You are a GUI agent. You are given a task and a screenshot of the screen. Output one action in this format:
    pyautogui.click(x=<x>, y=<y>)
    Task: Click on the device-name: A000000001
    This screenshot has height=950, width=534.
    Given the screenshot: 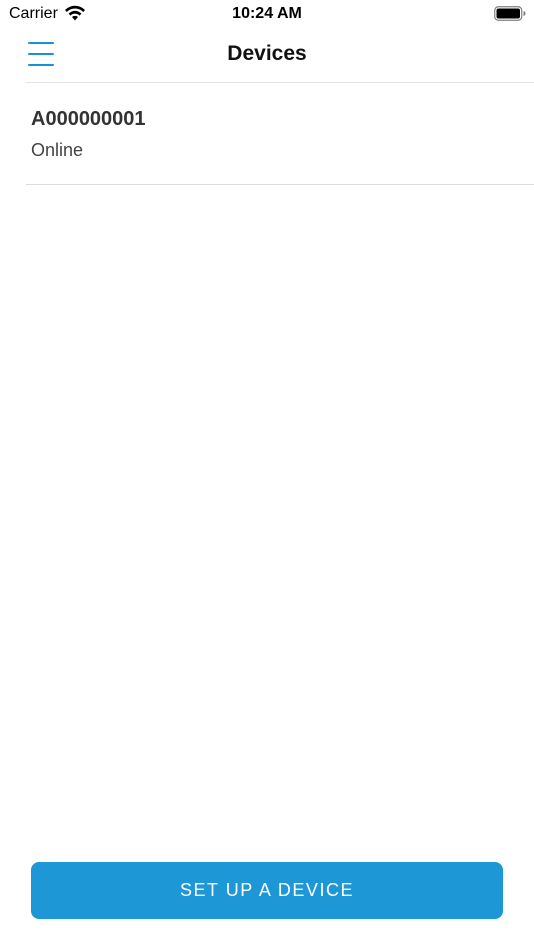 What is the action you would take?
    pyautogui.click(x=88, y=119)
    